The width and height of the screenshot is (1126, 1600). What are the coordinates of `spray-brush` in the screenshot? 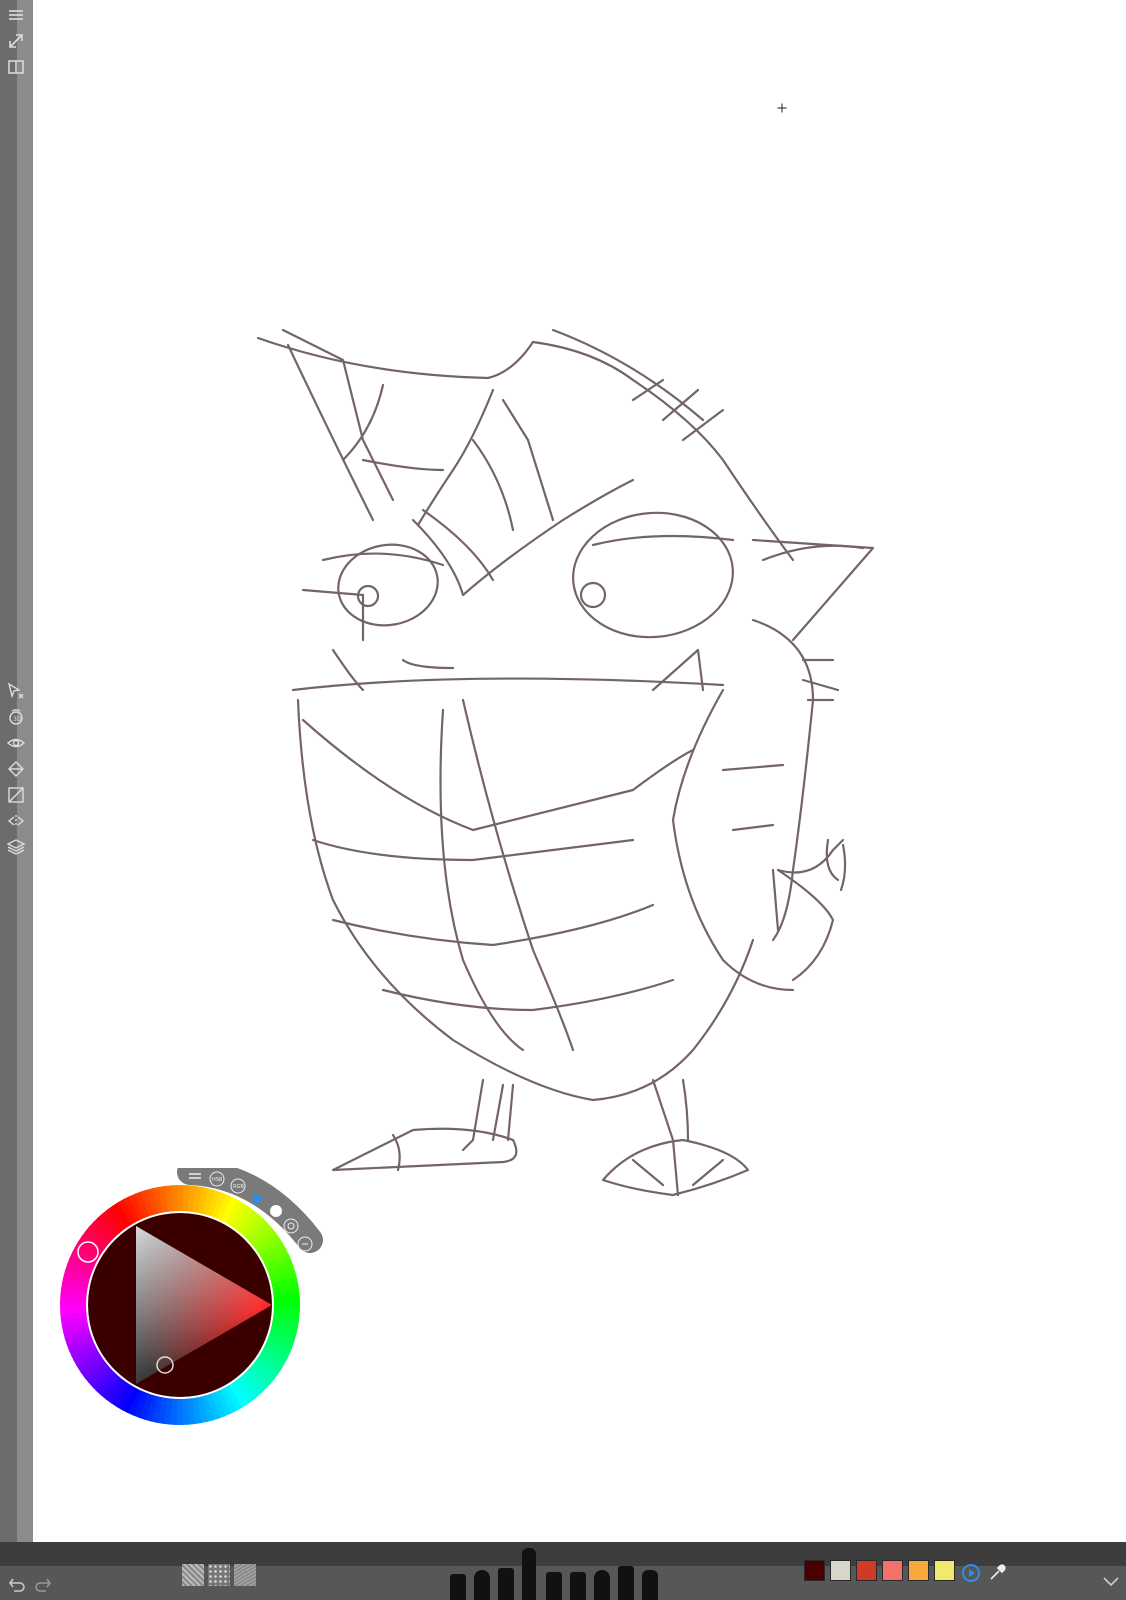 It's located at (650, 1585).